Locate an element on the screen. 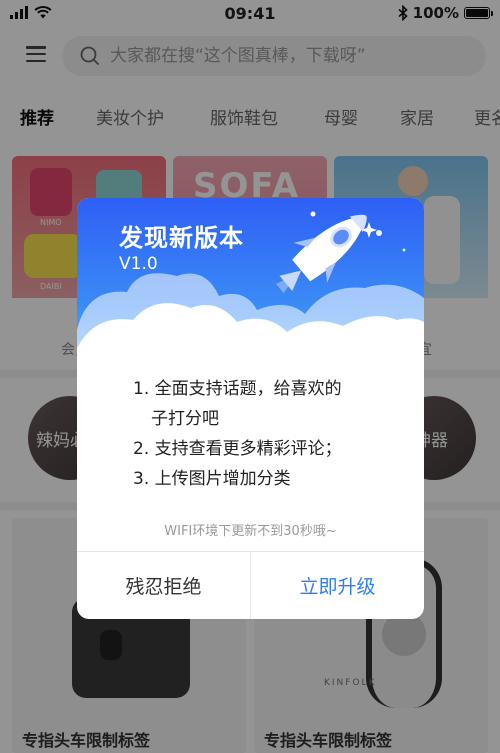 This screenshot has height=753, width=500. note-continuation: 子打分吧 is located at coordinates (185, 419).